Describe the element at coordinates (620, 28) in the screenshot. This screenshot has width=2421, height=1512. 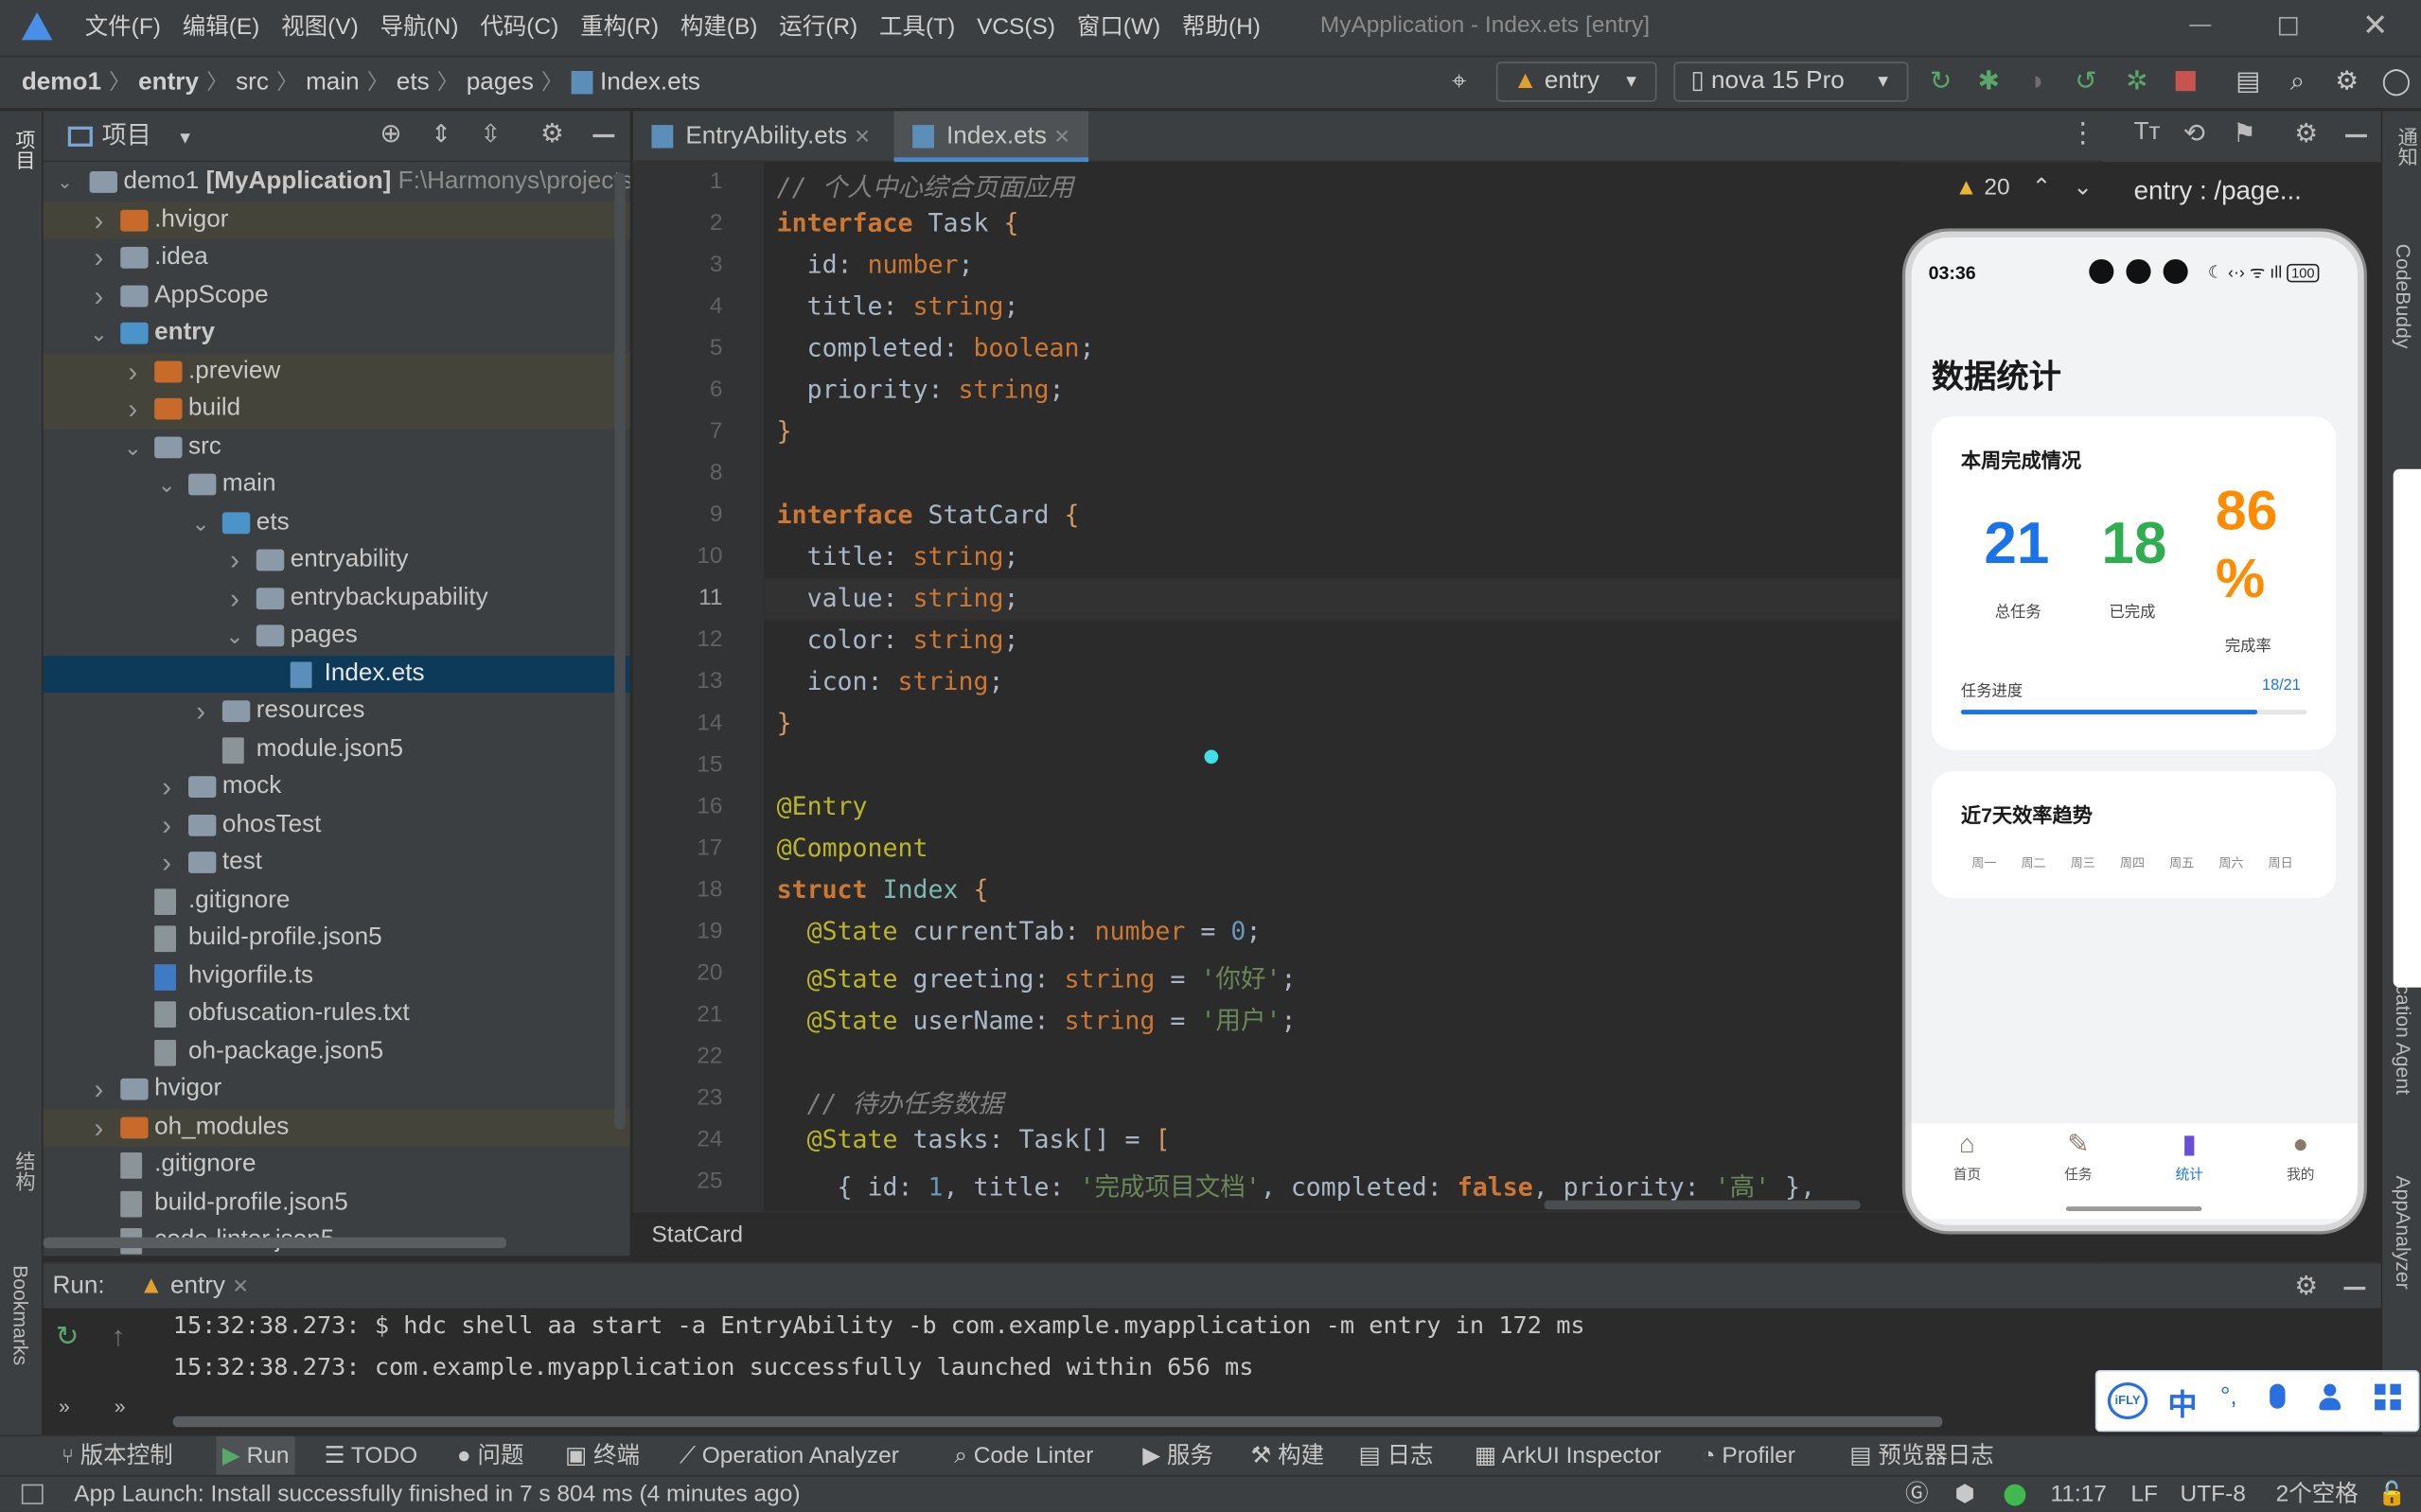
I see `menu-refactor: 重构(R)` at that location.